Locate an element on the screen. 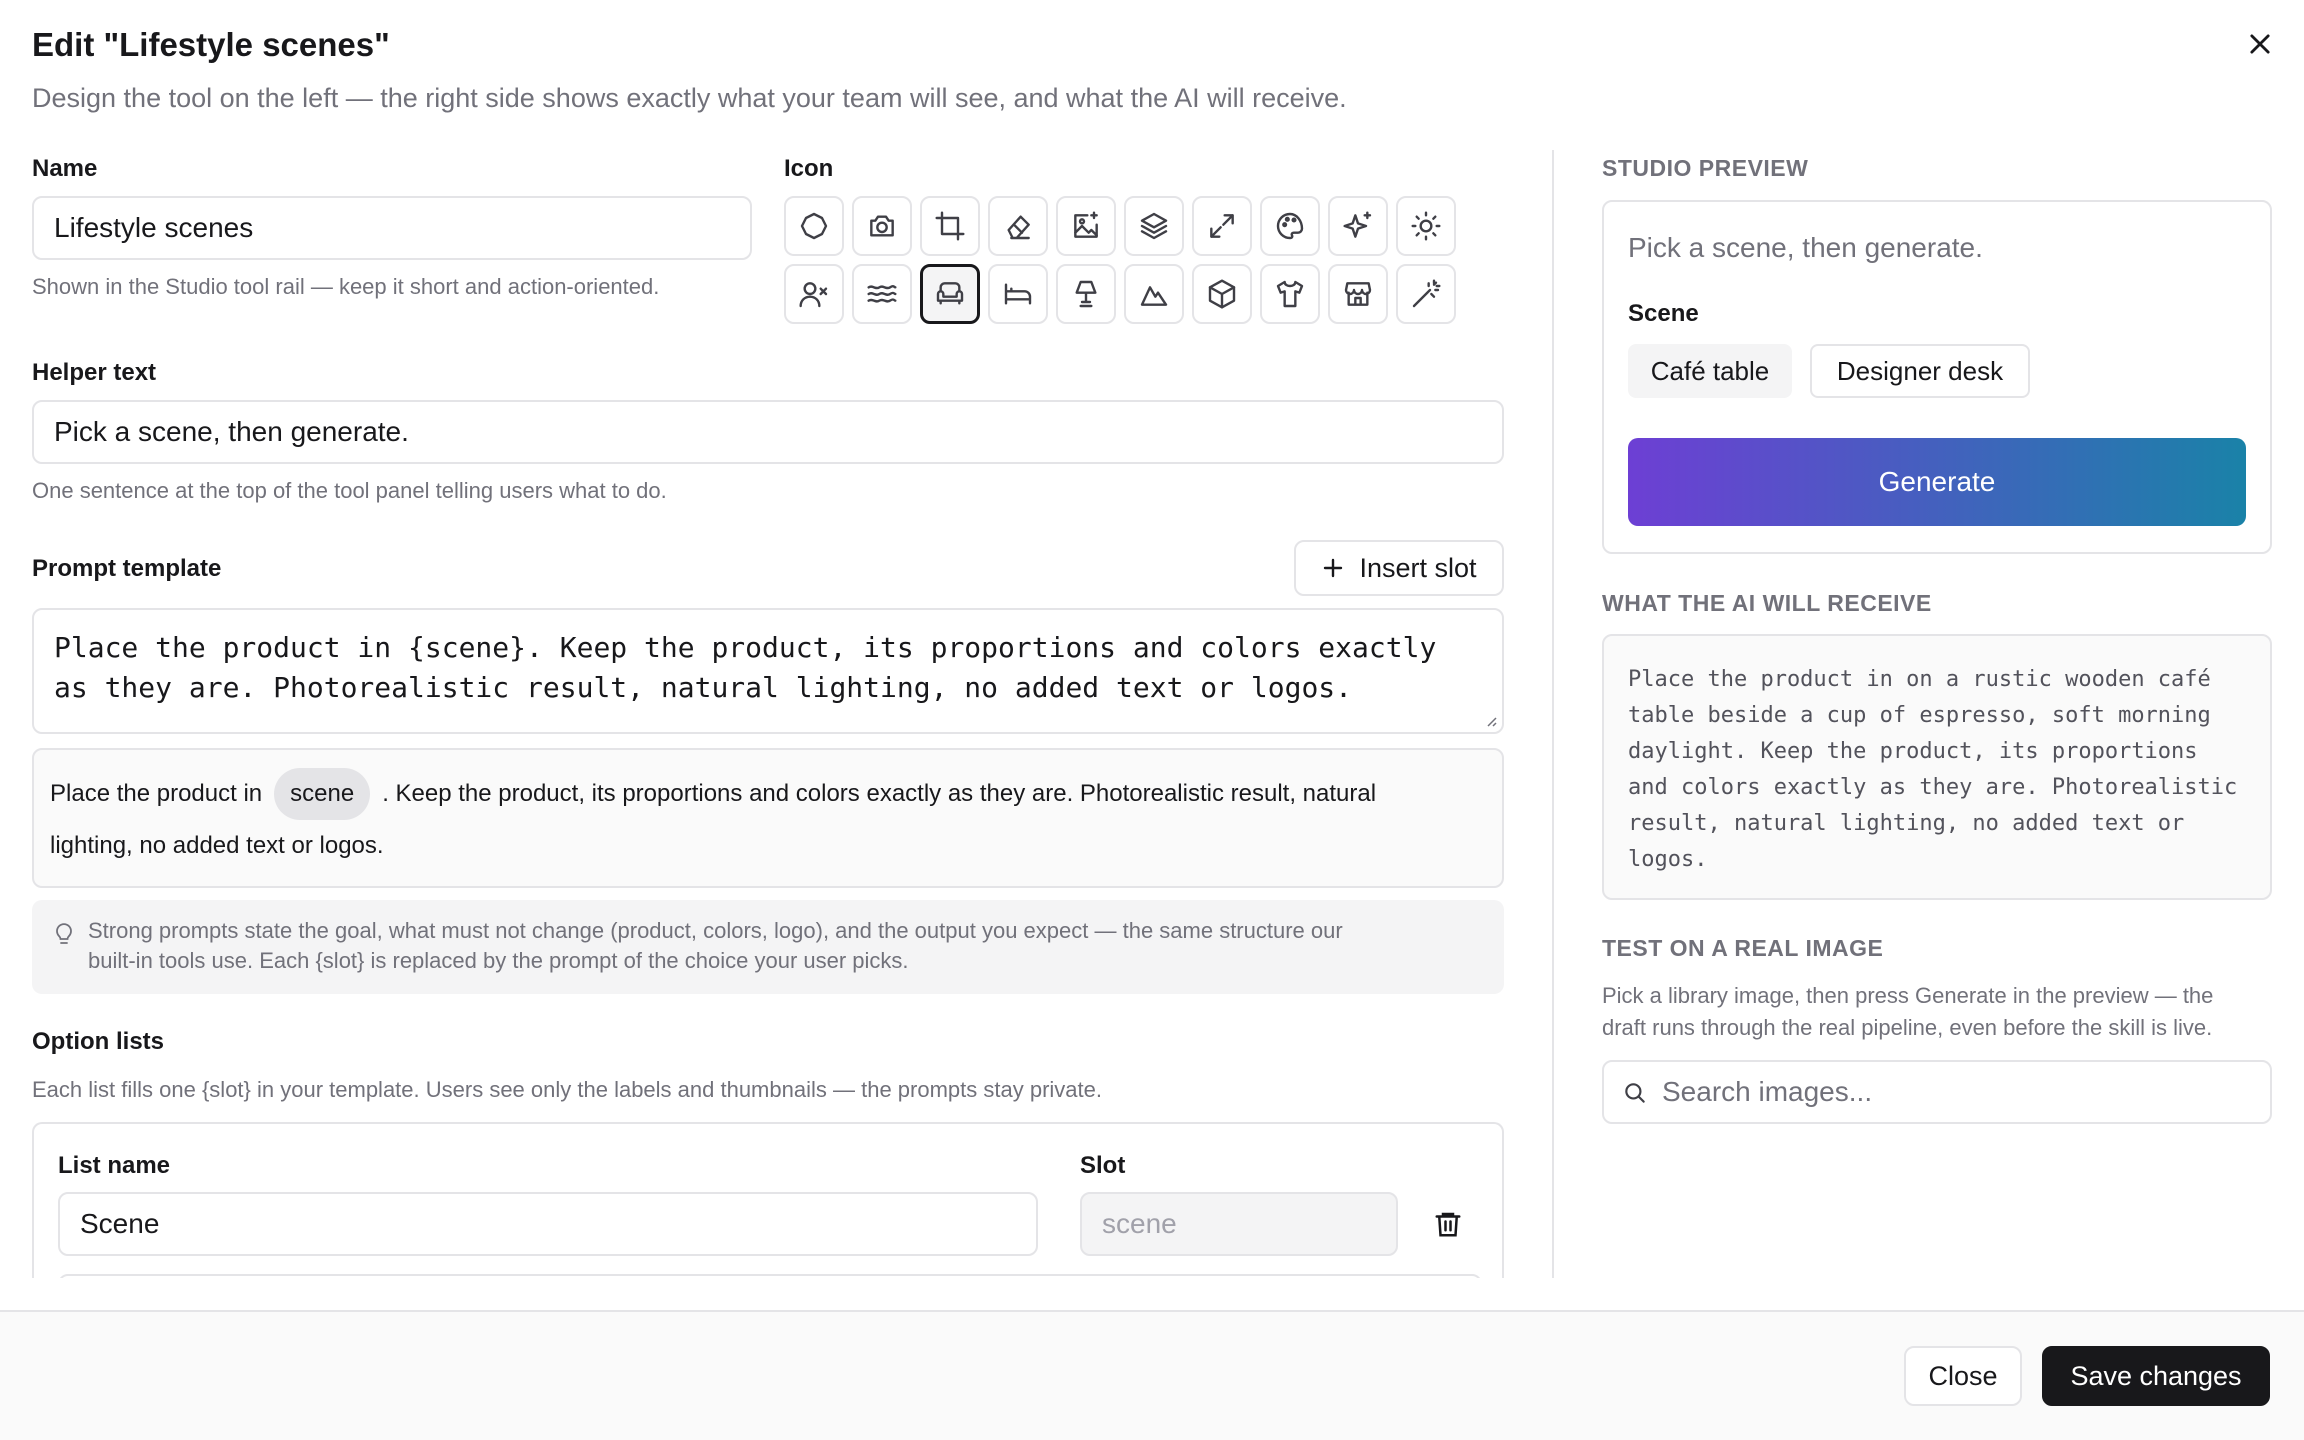  wand-icon is located at coordinates (1426, 294).